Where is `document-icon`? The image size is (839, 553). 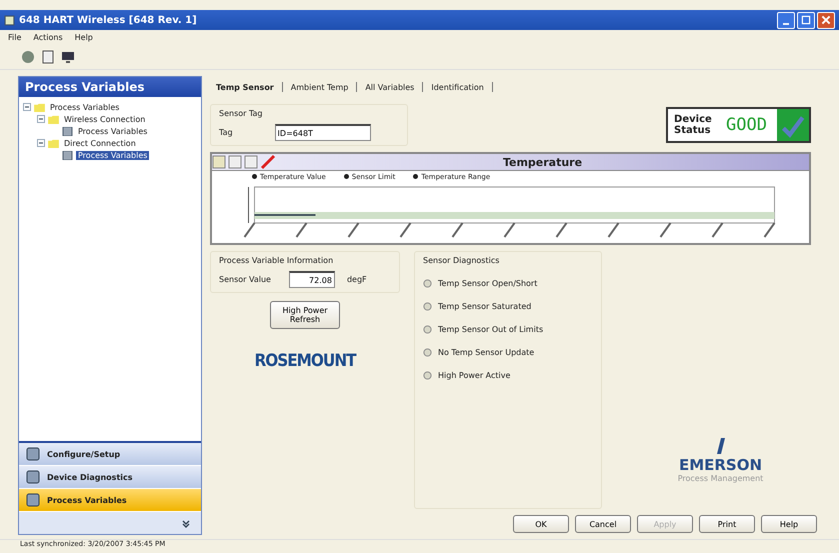
document-icon is located at coordinates (48, 57).